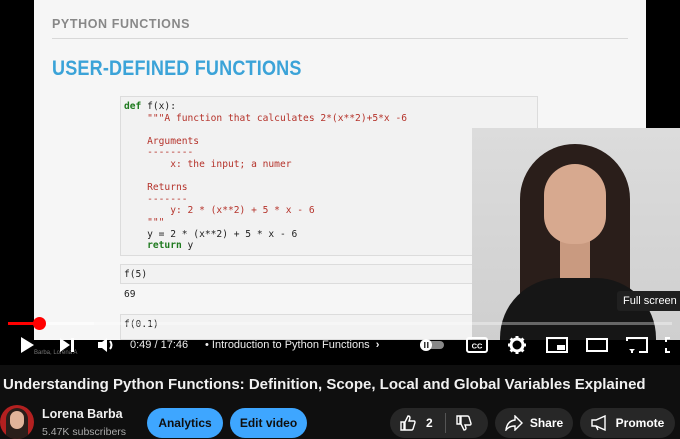 The width and height of the screenshot is (680, 439). I want to click on cell-output: 69, so click(130, 294).